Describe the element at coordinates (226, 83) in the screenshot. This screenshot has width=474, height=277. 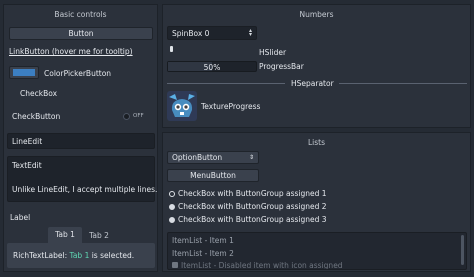
I see `separator-line-left` at that location.